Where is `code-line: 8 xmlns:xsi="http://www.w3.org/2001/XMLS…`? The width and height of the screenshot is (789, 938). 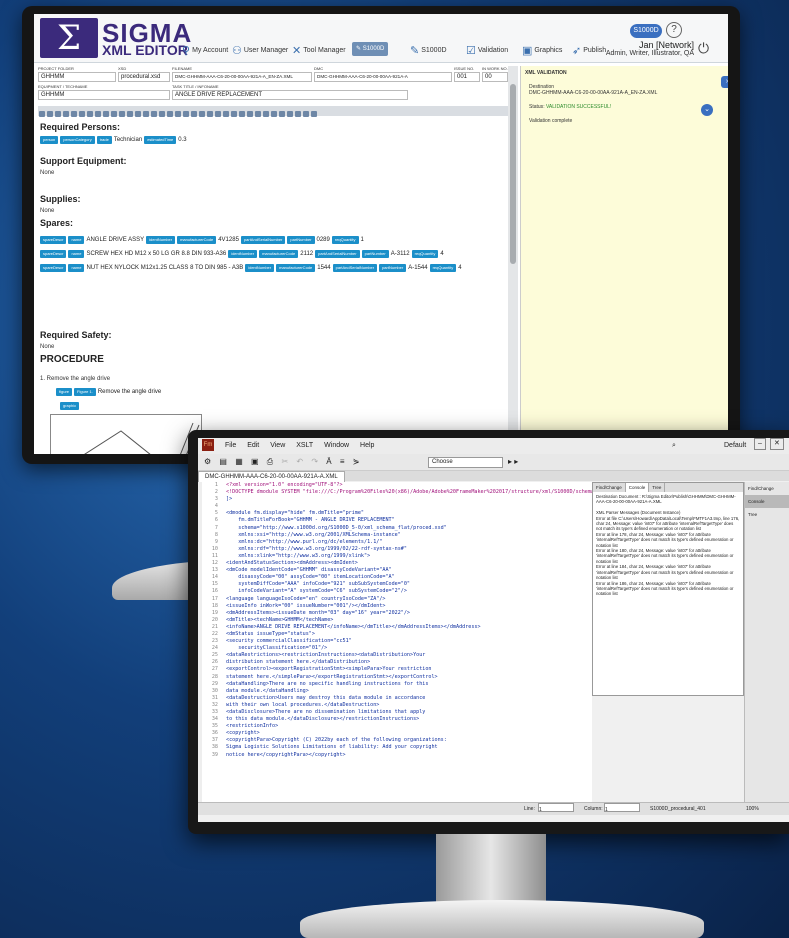
code-line: 8 xmlns:xsi="http://www.w3.org/2001/XMLS… is located at coordinates (395, 535).